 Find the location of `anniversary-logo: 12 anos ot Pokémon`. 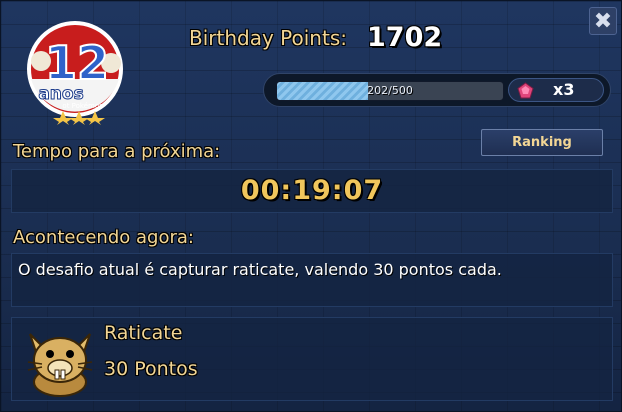

anniversary-logo: 12 anos ot Pokémon is located at coordinates (75, 73).